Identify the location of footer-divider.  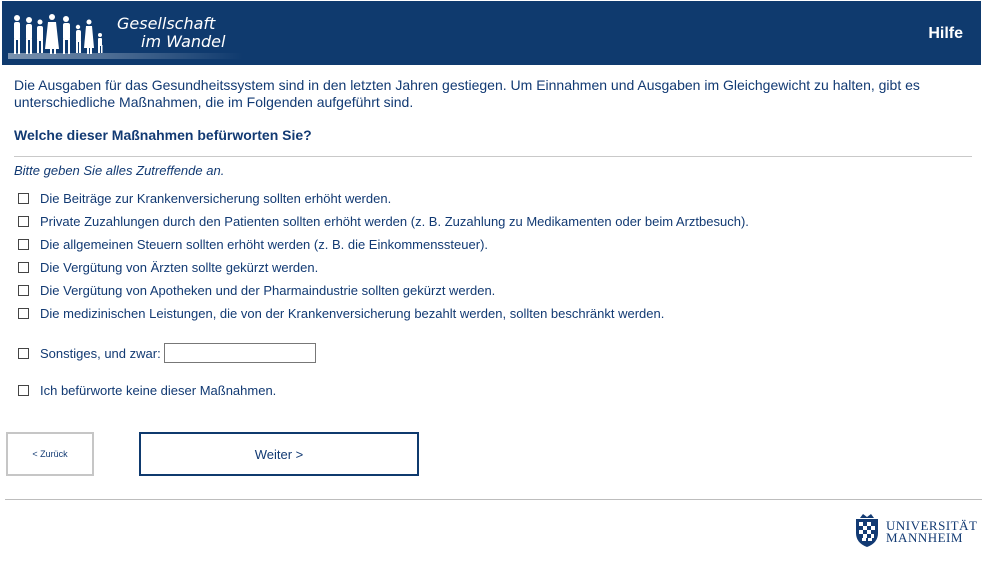
(493, 499).